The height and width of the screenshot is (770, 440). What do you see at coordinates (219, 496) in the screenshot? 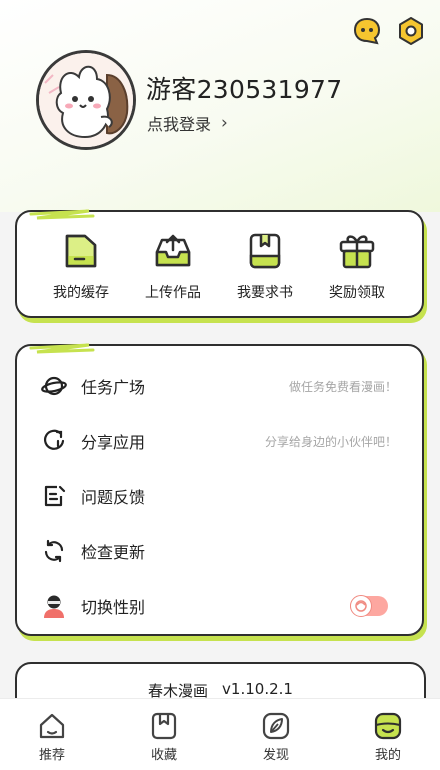
I see `menu-item-feedback: 问题反馈` at bounding box center [219, 496].